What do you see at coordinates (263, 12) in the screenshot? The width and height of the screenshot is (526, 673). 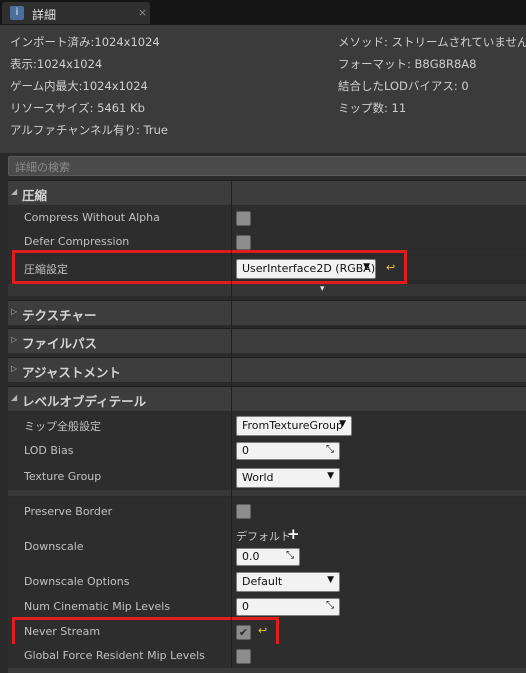 I see `tab-bar: i 詳細 ×` at bounding box center [263, 12].